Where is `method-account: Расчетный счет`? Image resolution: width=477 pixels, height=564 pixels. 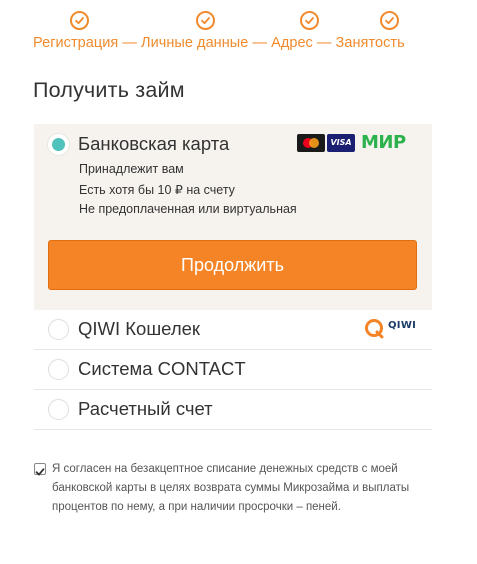 method-account: Расчетный счет is located at coordinates (233, 410).